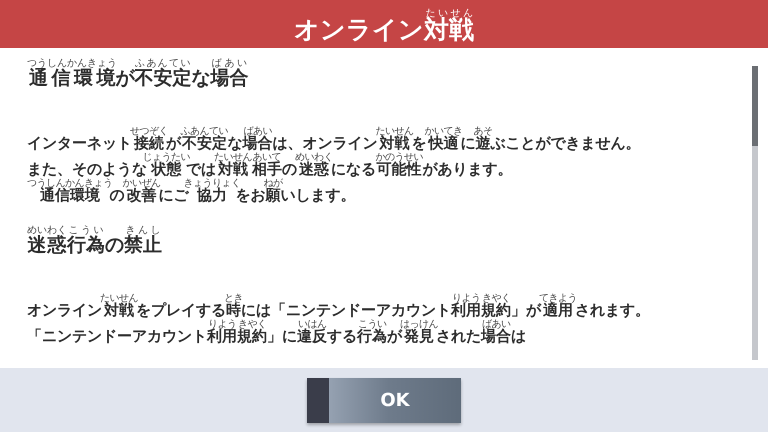  Describe the element at coordinates (755, 213) in the screenshot. I see `scrollbar-track` at that location.